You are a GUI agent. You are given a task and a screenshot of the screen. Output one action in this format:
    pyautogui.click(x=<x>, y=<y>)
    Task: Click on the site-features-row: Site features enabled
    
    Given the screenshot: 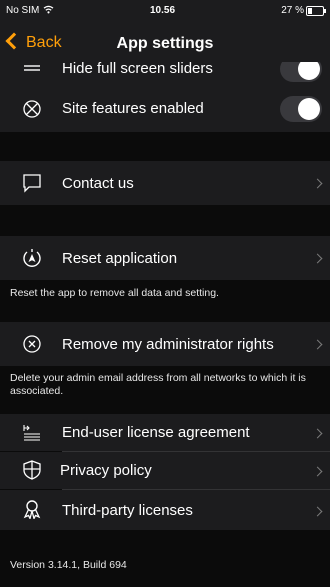 What is the action you would take?
    pyautogui.click(x=165, y=109)
    